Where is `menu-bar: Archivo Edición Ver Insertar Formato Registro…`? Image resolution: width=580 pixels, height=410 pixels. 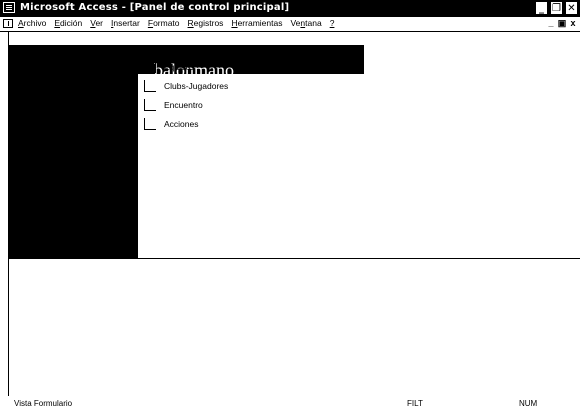
menu-bar: Archivo Edición Ver Insertar Formato Registro… is located at coordinates (290, 24).